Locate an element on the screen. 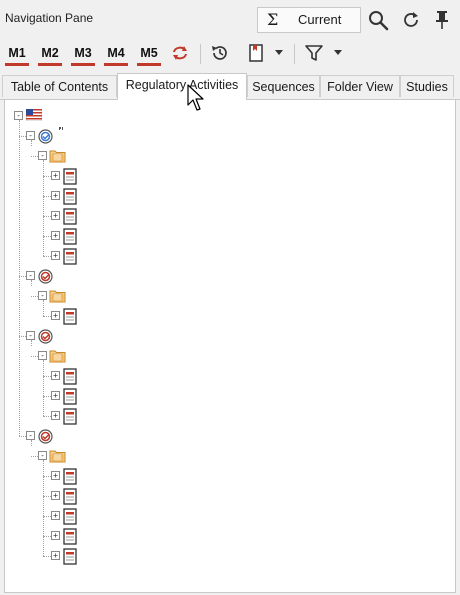 The height and width of the screenshot is (595, 460). mouse-cursor-icon is located at coordinates (196, 99).